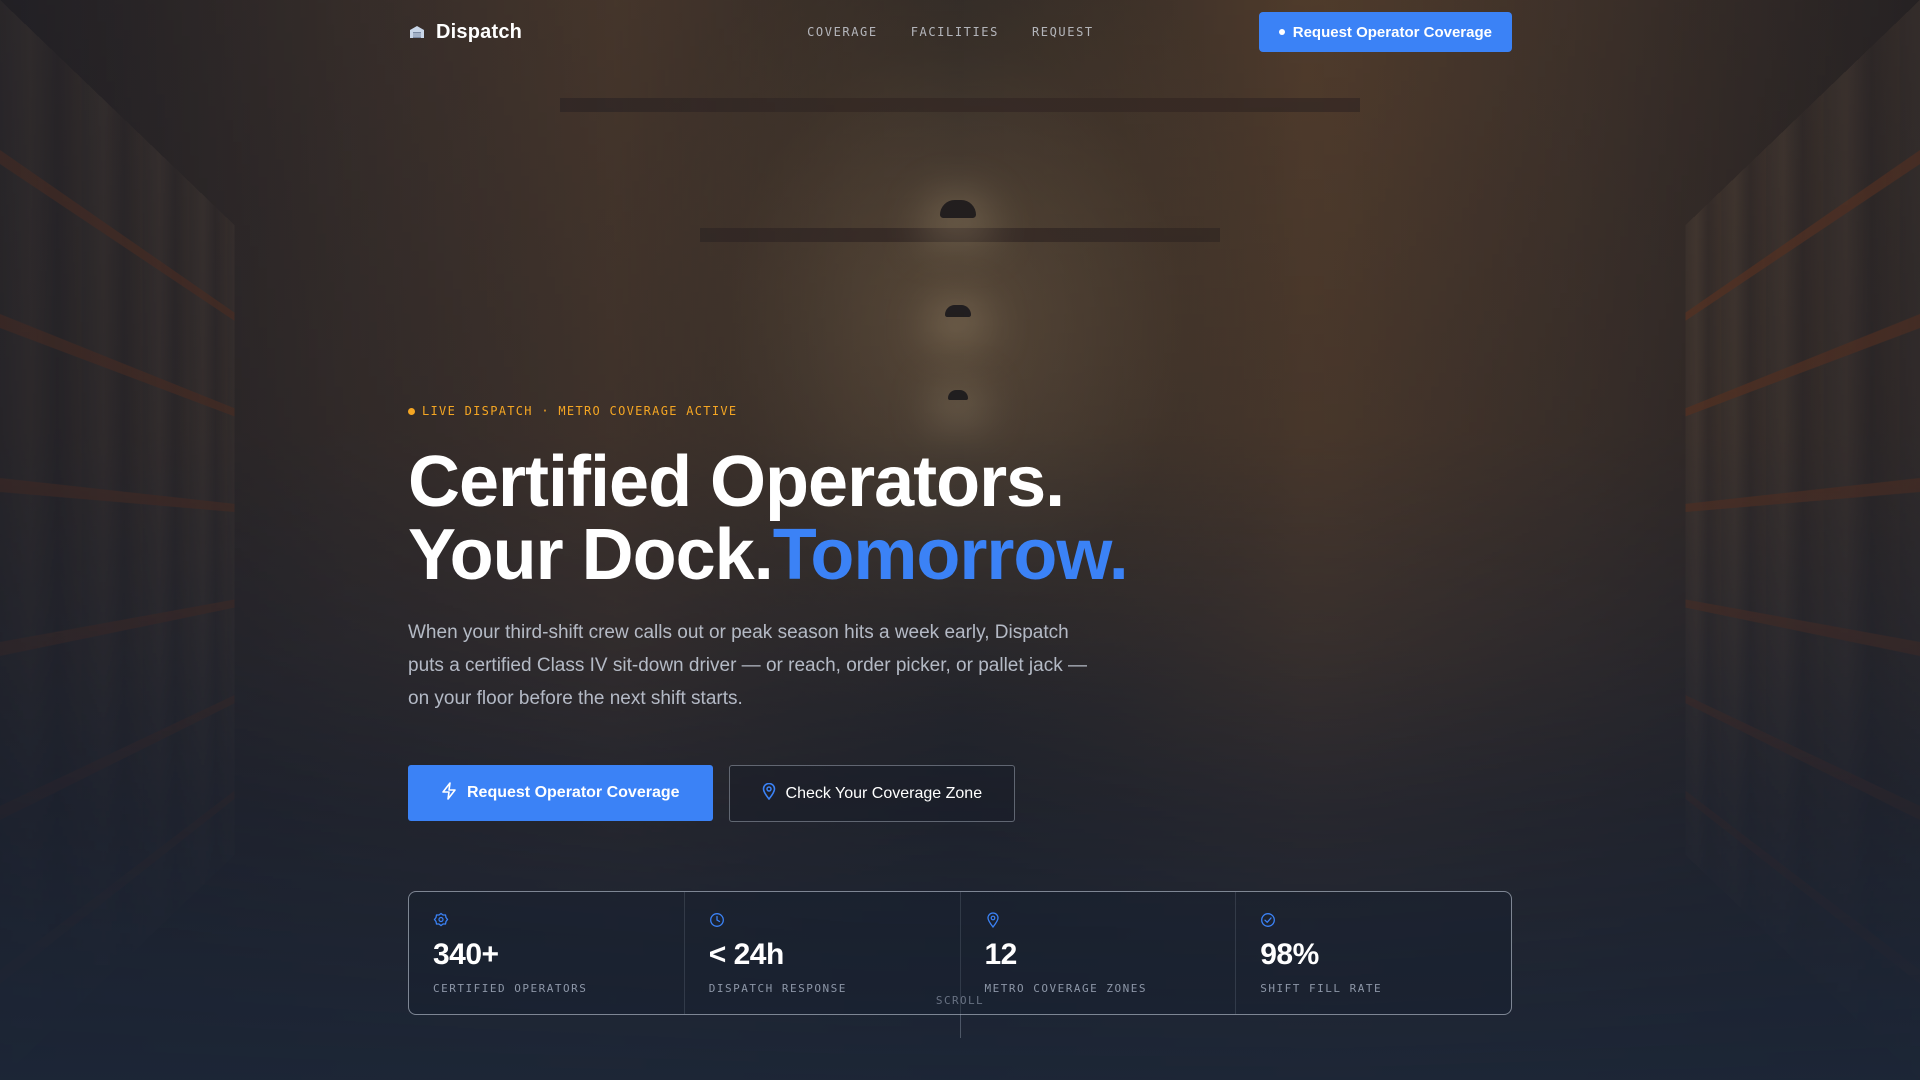  I want to click on request-coverage-button: Request Operator Coverage, so click(560, 793).